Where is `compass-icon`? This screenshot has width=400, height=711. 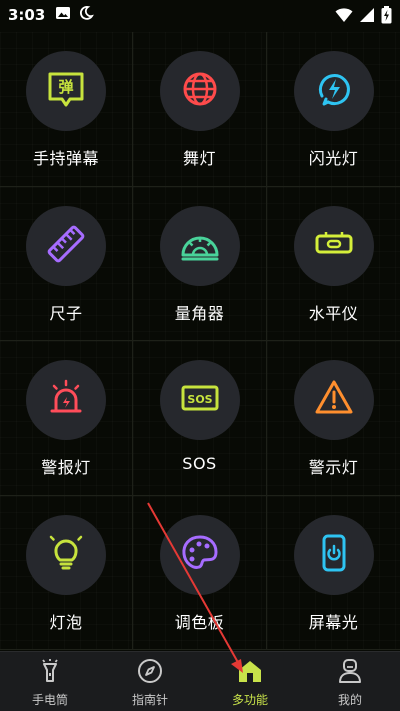 compass-icon is located at coordinates (150, 673).